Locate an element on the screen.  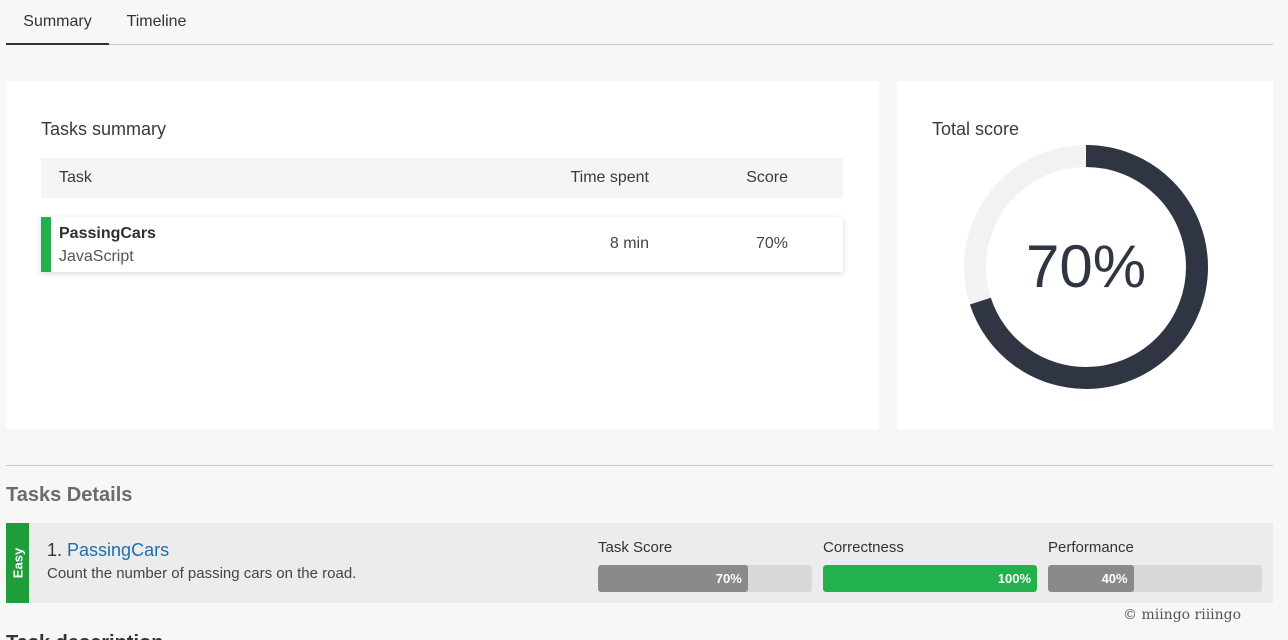
progress-bar: 70% is located at coordinates (705, 578).